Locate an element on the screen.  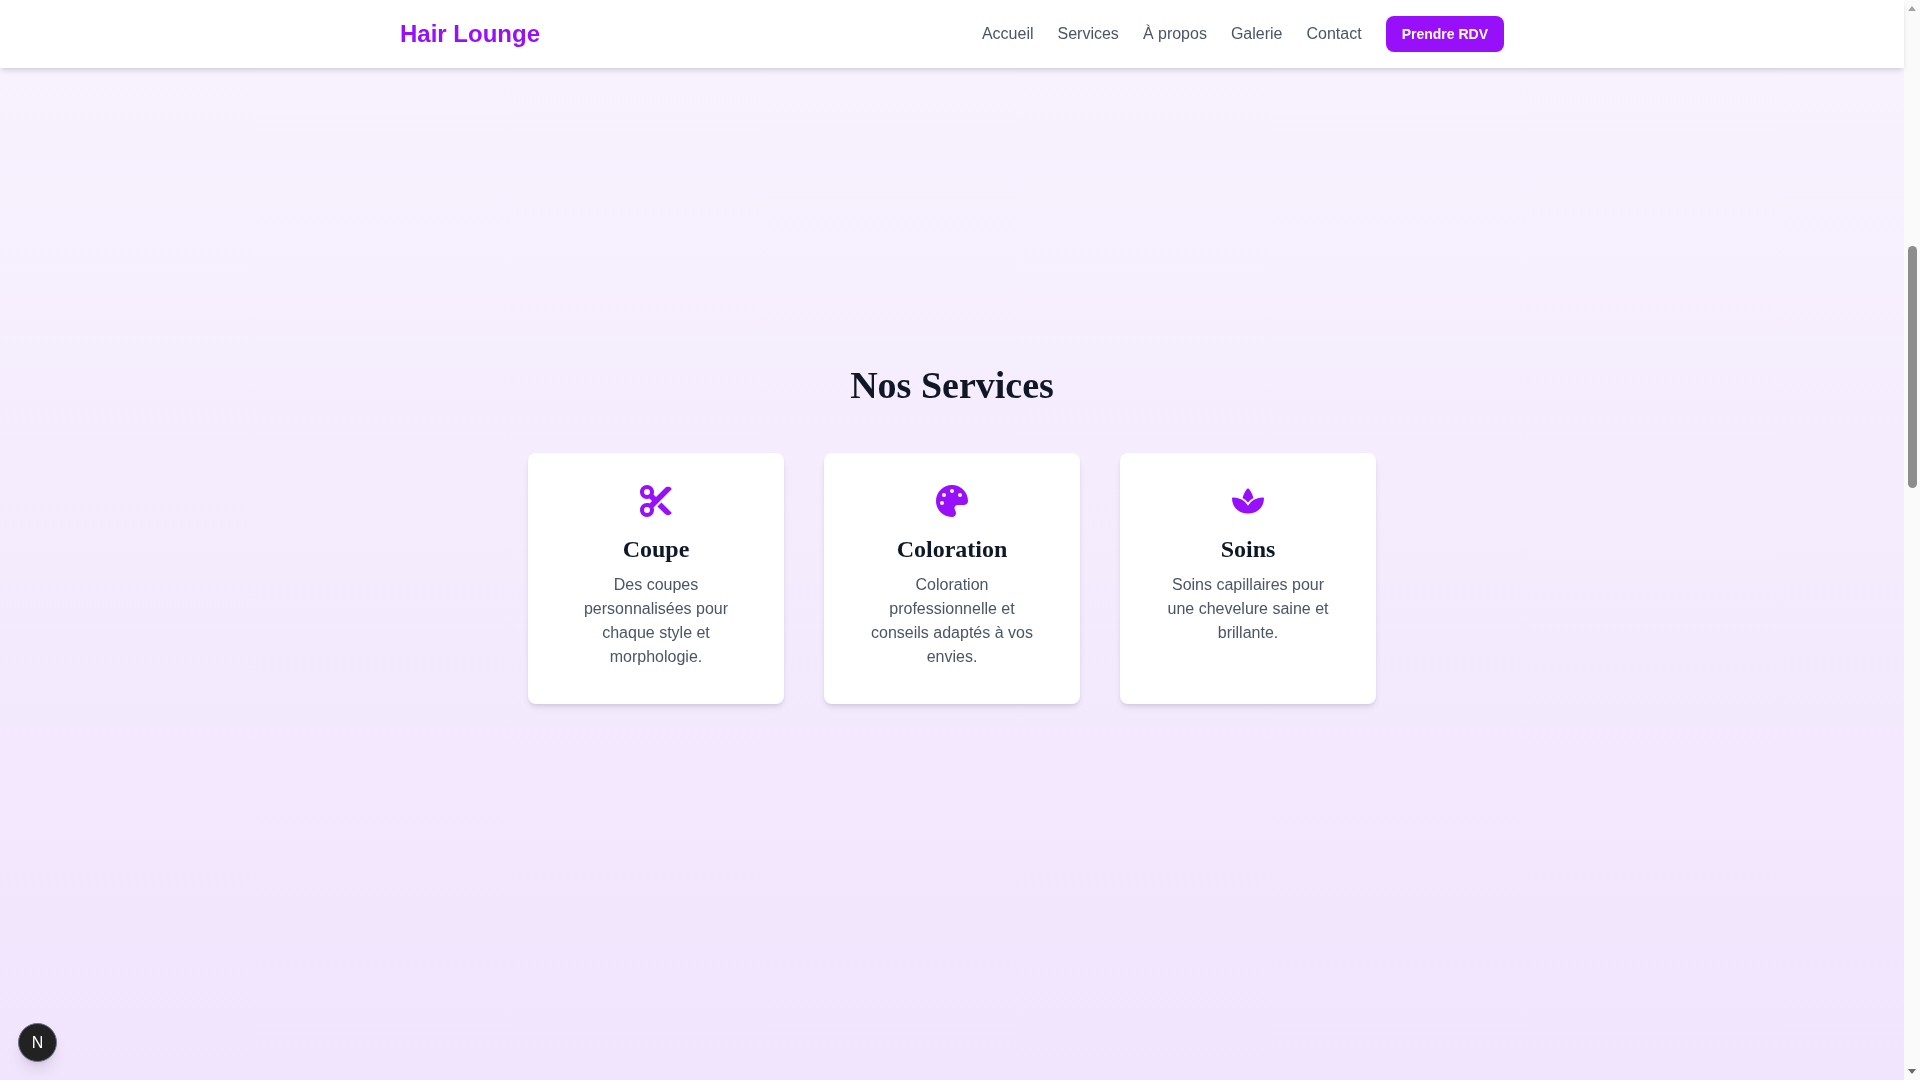
dev-tools-button: N is located at coordinates (37, 1042).